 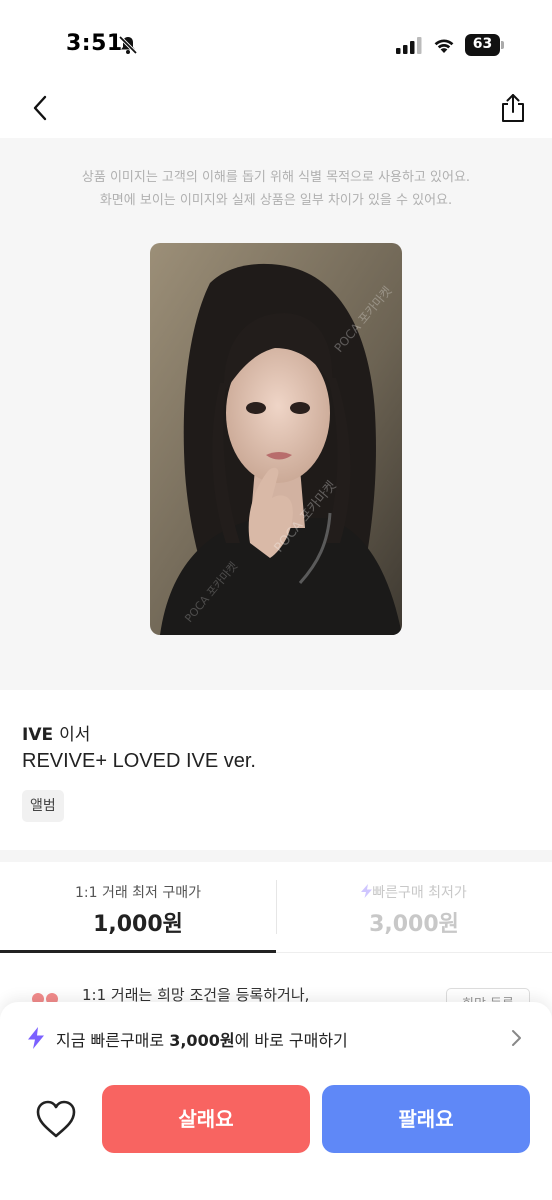 What do you see at coordinates (94, 43) in the screenshot?
I see `status-time: 3:51` at bounding box center [94, 43].